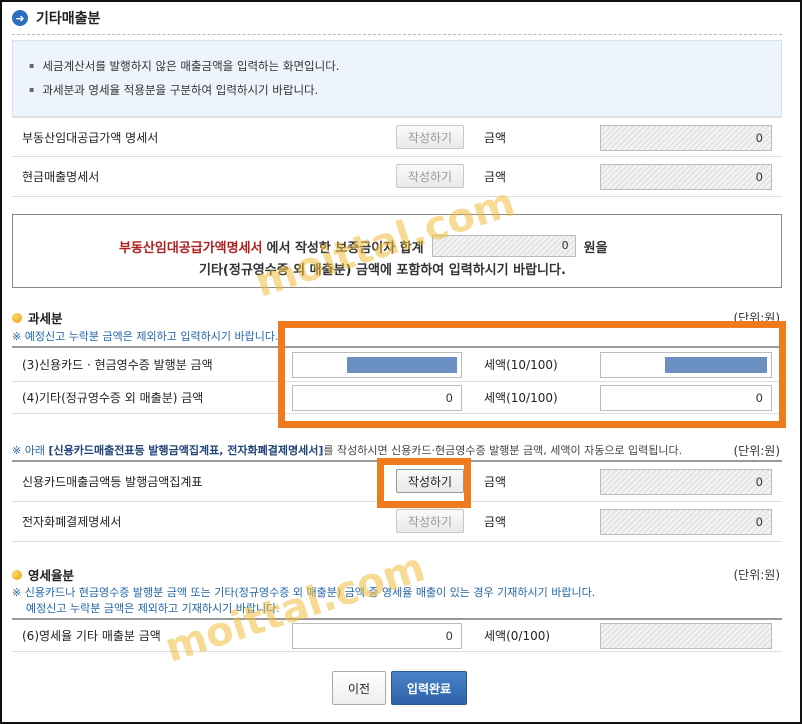  I want to click on zero-rate-amount-input: 0, so click(377, 636).